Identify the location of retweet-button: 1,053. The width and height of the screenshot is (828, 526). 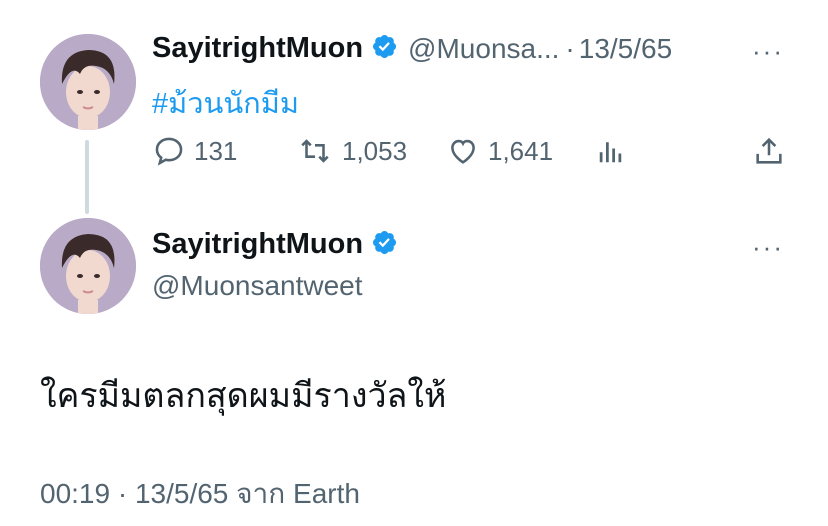
(351, 151).